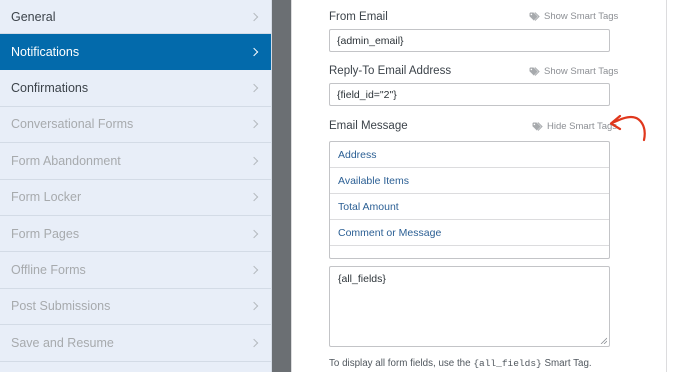 Image resolution: width=680 pixels, height=372 pixels. I want to click on sidebar-item-notifications: Notifications, so click(135, 52).